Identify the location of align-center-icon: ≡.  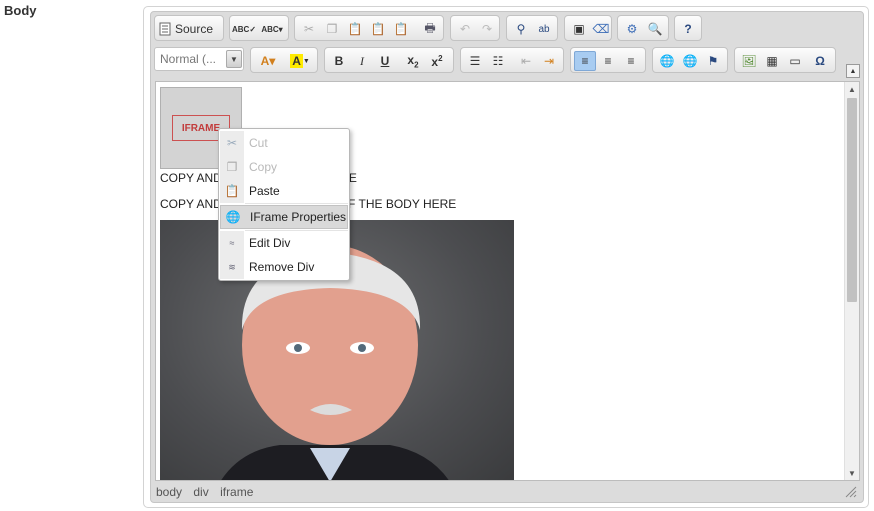
(608, 61).